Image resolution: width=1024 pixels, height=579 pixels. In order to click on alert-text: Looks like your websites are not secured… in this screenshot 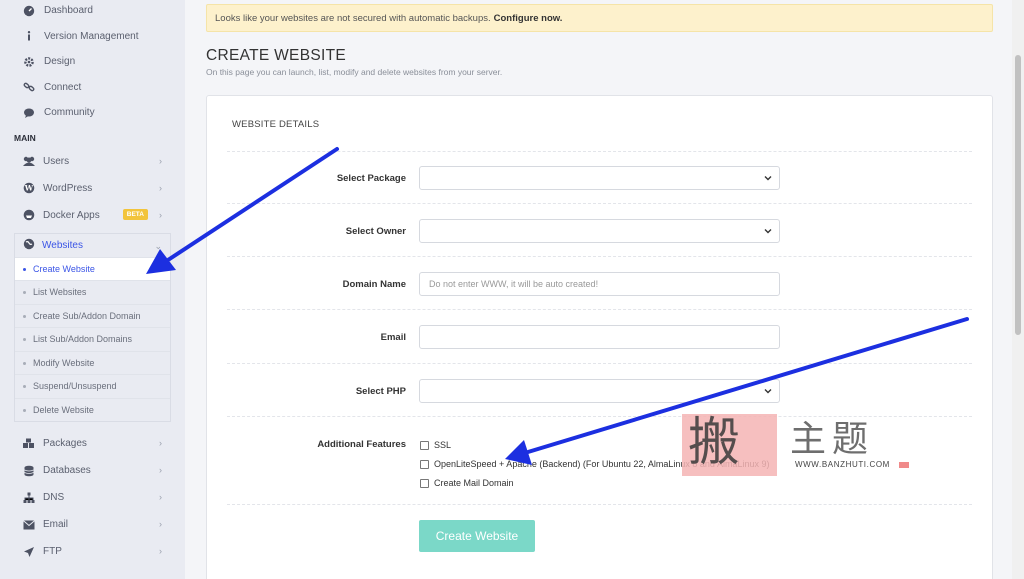, I will do `click(353, 18)`.